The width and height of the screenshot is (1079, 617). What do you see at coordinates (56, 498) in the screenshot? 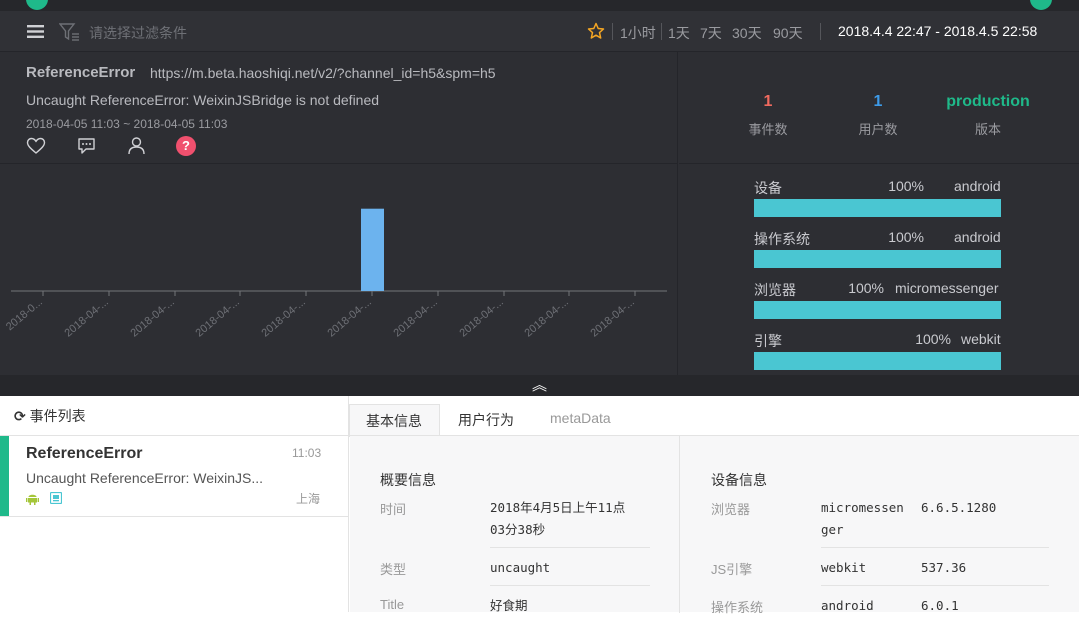
I see `wechat-browser-icon` at bounding box center [56, 498].